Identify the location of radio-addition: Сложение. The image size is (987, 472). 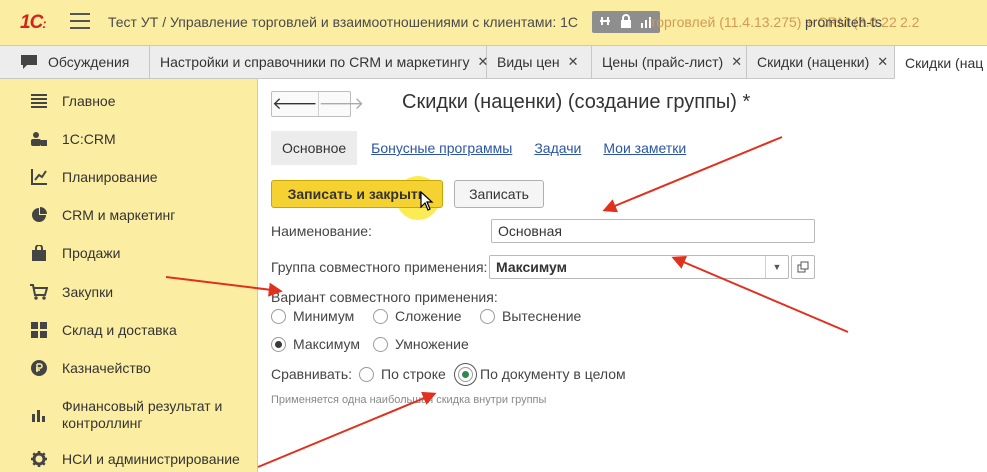
(417, 316).